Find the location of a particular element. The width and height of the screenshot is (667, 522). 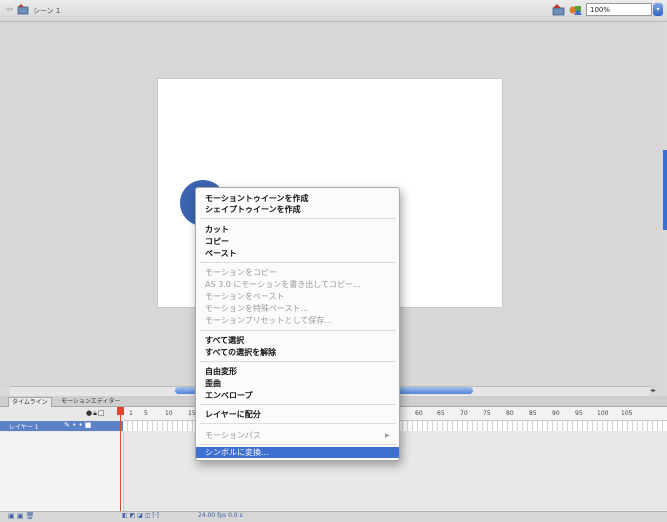

zoom-field: 100% is located at coordinates (619, 9).